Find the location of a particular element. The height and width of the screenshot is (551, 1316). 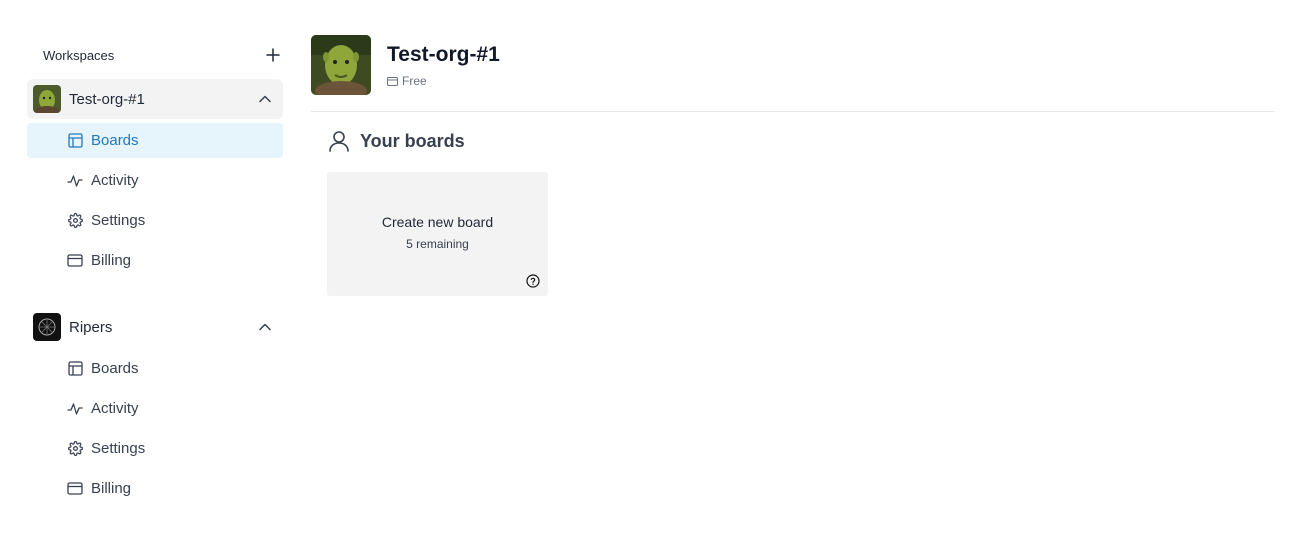

boards-remaining: 5 remaining is located at coordinates (437, 244).